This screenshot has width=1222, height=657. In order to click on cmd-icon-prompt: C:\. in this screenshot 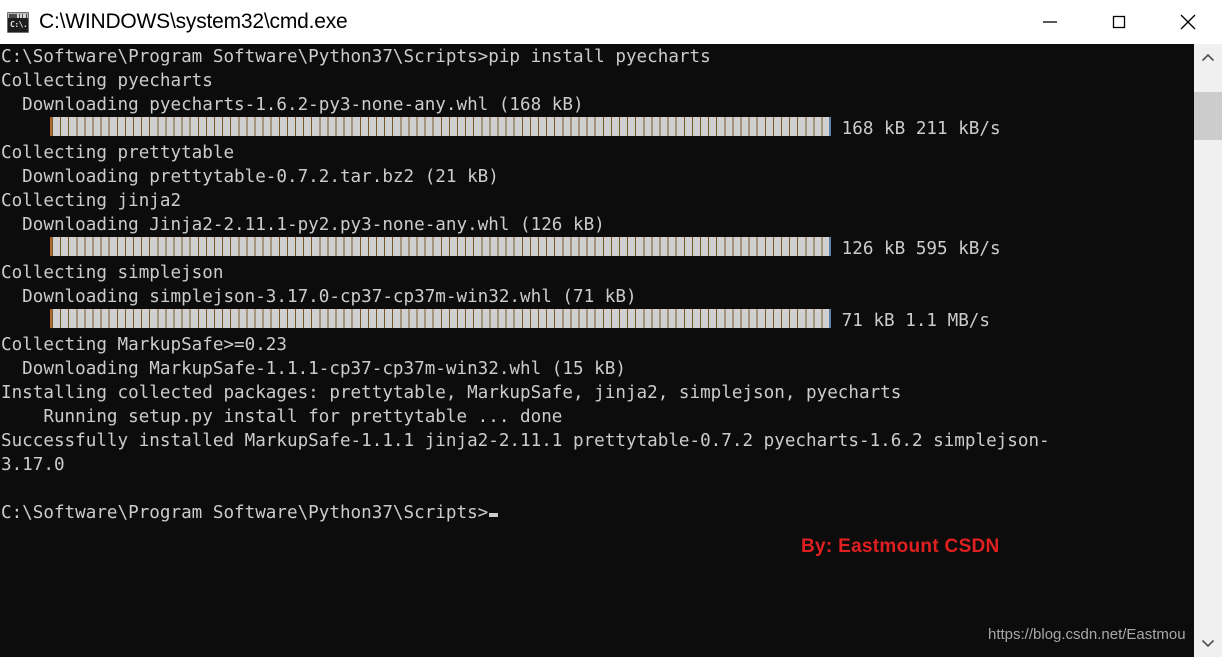, I will do `click(18, 24)`.